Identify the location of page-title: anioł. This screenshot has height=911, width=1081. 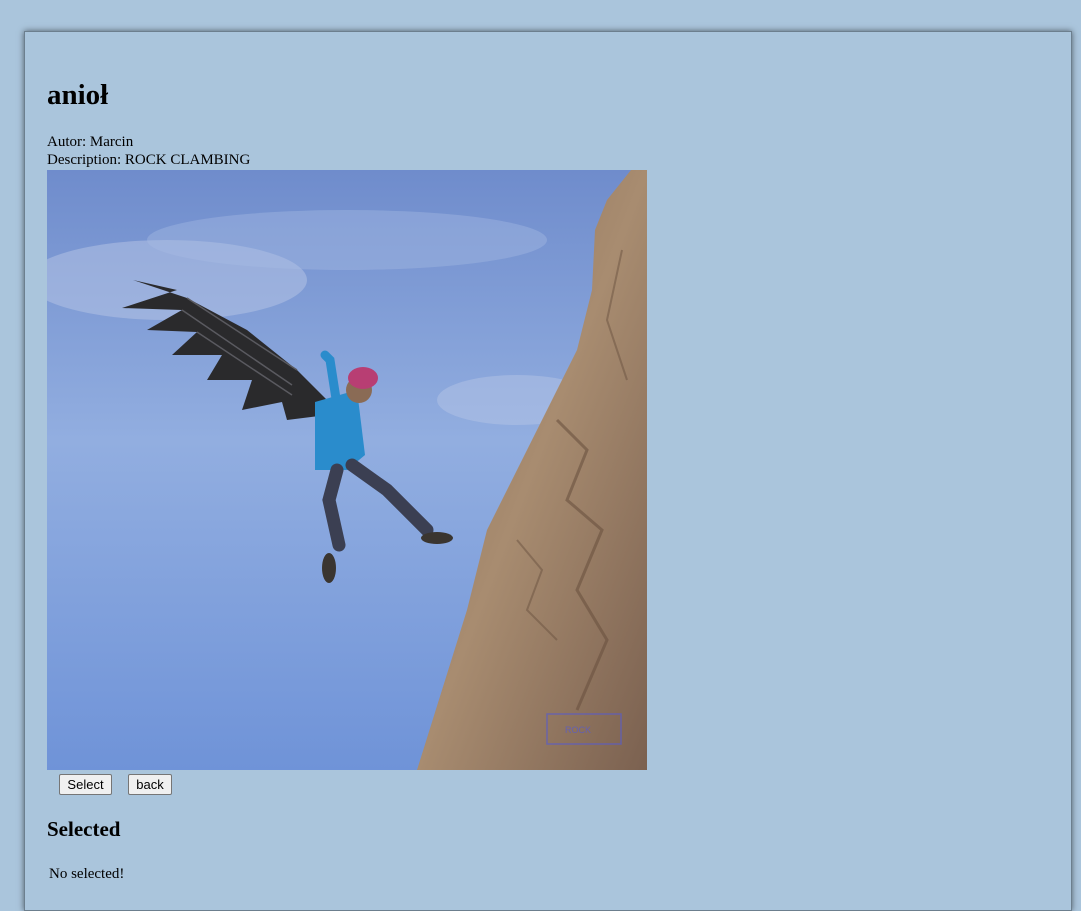
(78, 95).